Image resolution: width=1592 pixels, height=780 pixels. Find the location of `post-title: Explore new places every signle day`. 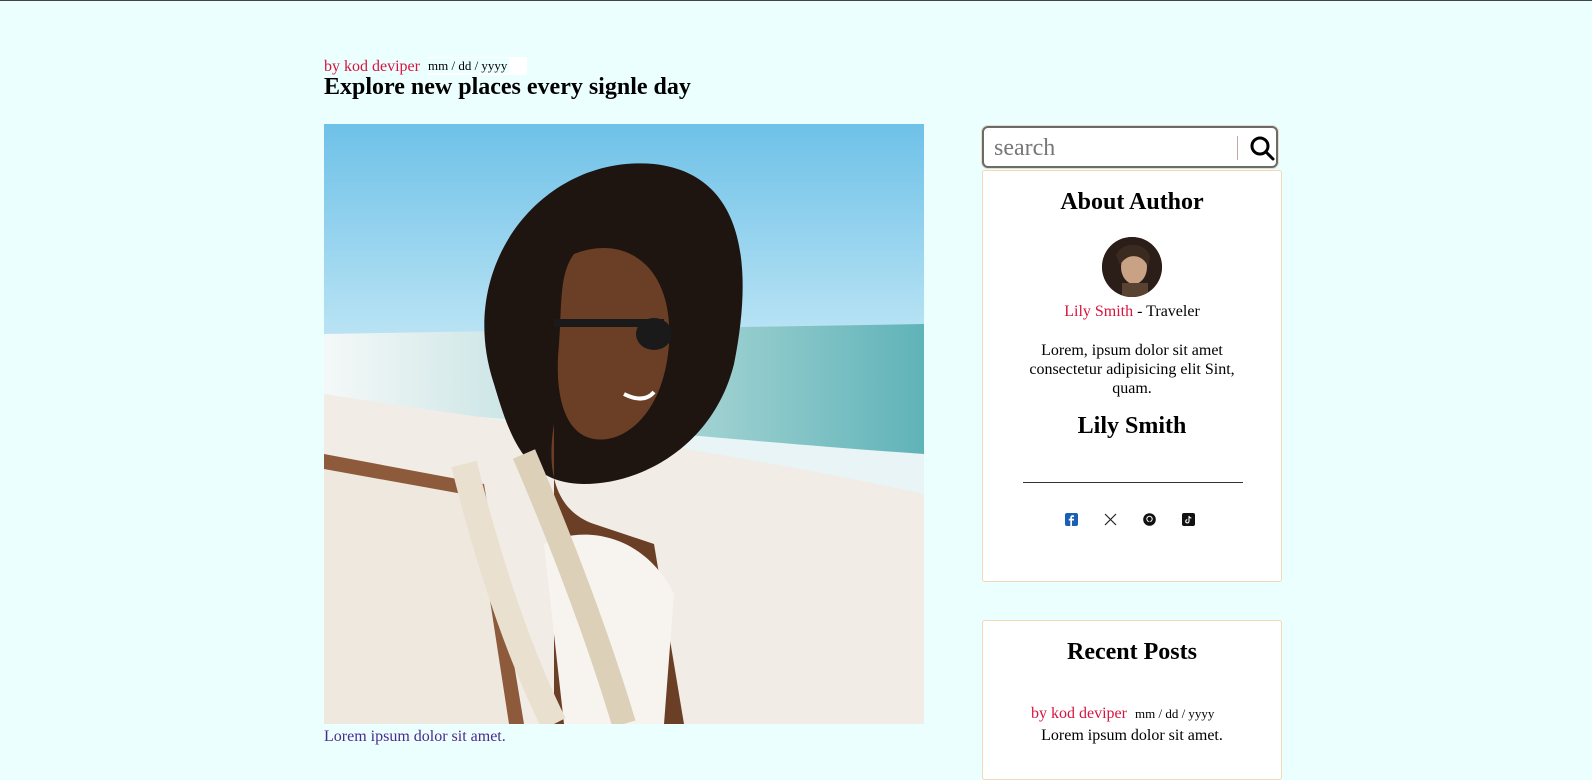

post-title: Explore new places every signle day is located at coordinates (507, 87).